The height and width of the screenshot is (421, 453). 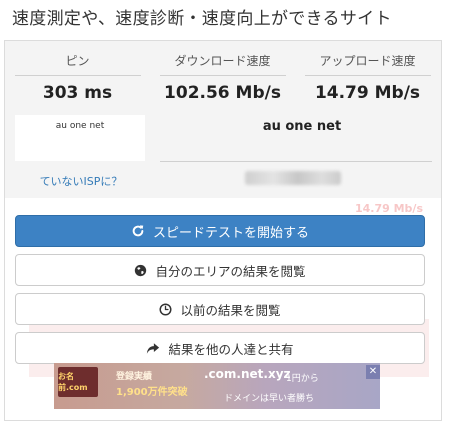 I want to click on share-results-label: 結果を他の人達と共有, so click(x=231, y=349).